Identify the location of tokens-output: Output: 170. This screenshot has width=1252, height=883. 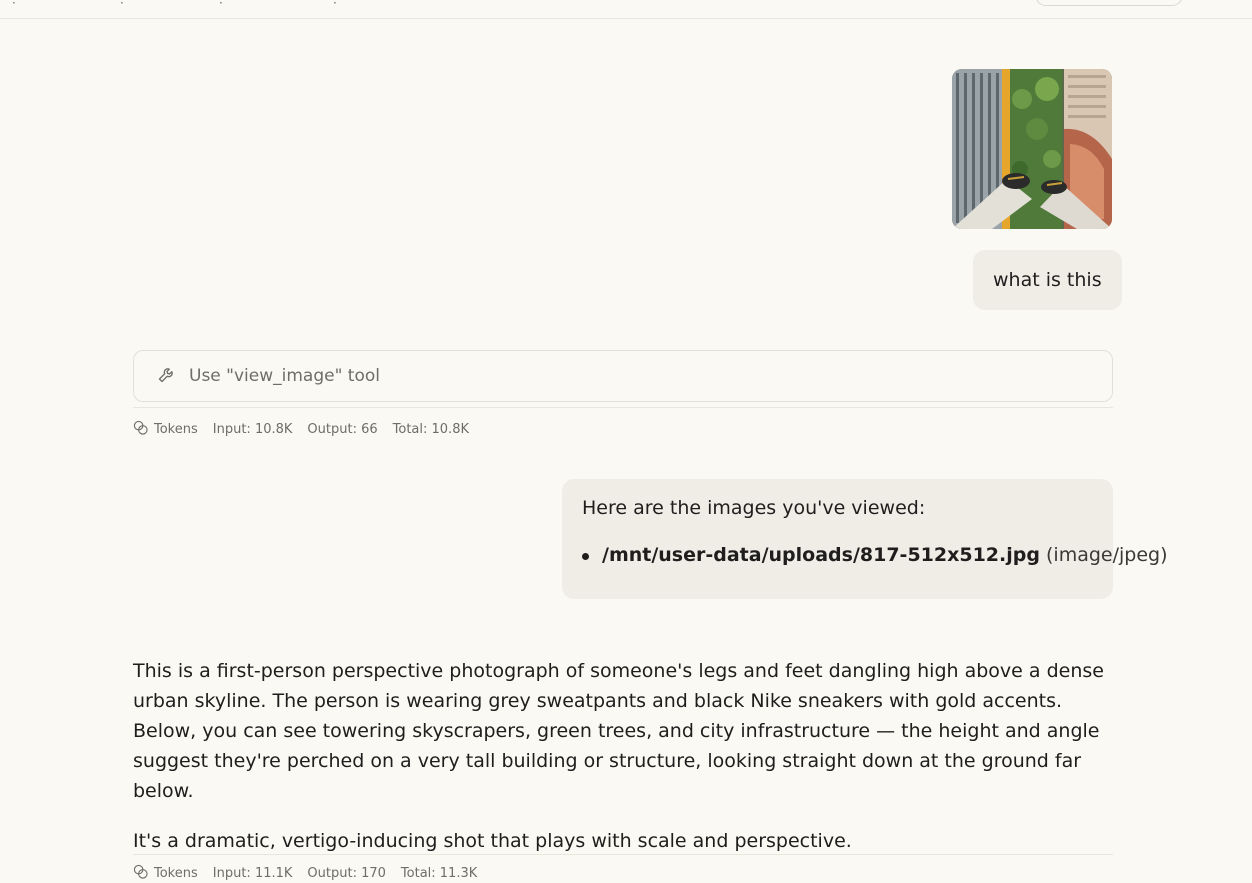
(346, 873).